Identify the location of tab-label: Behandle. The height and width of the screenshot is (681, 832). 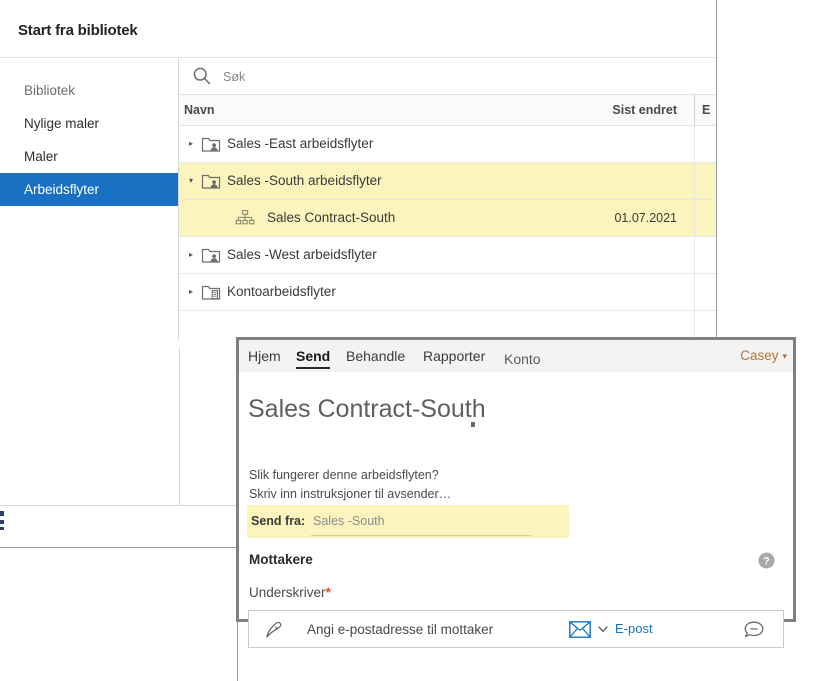
(376, 356).